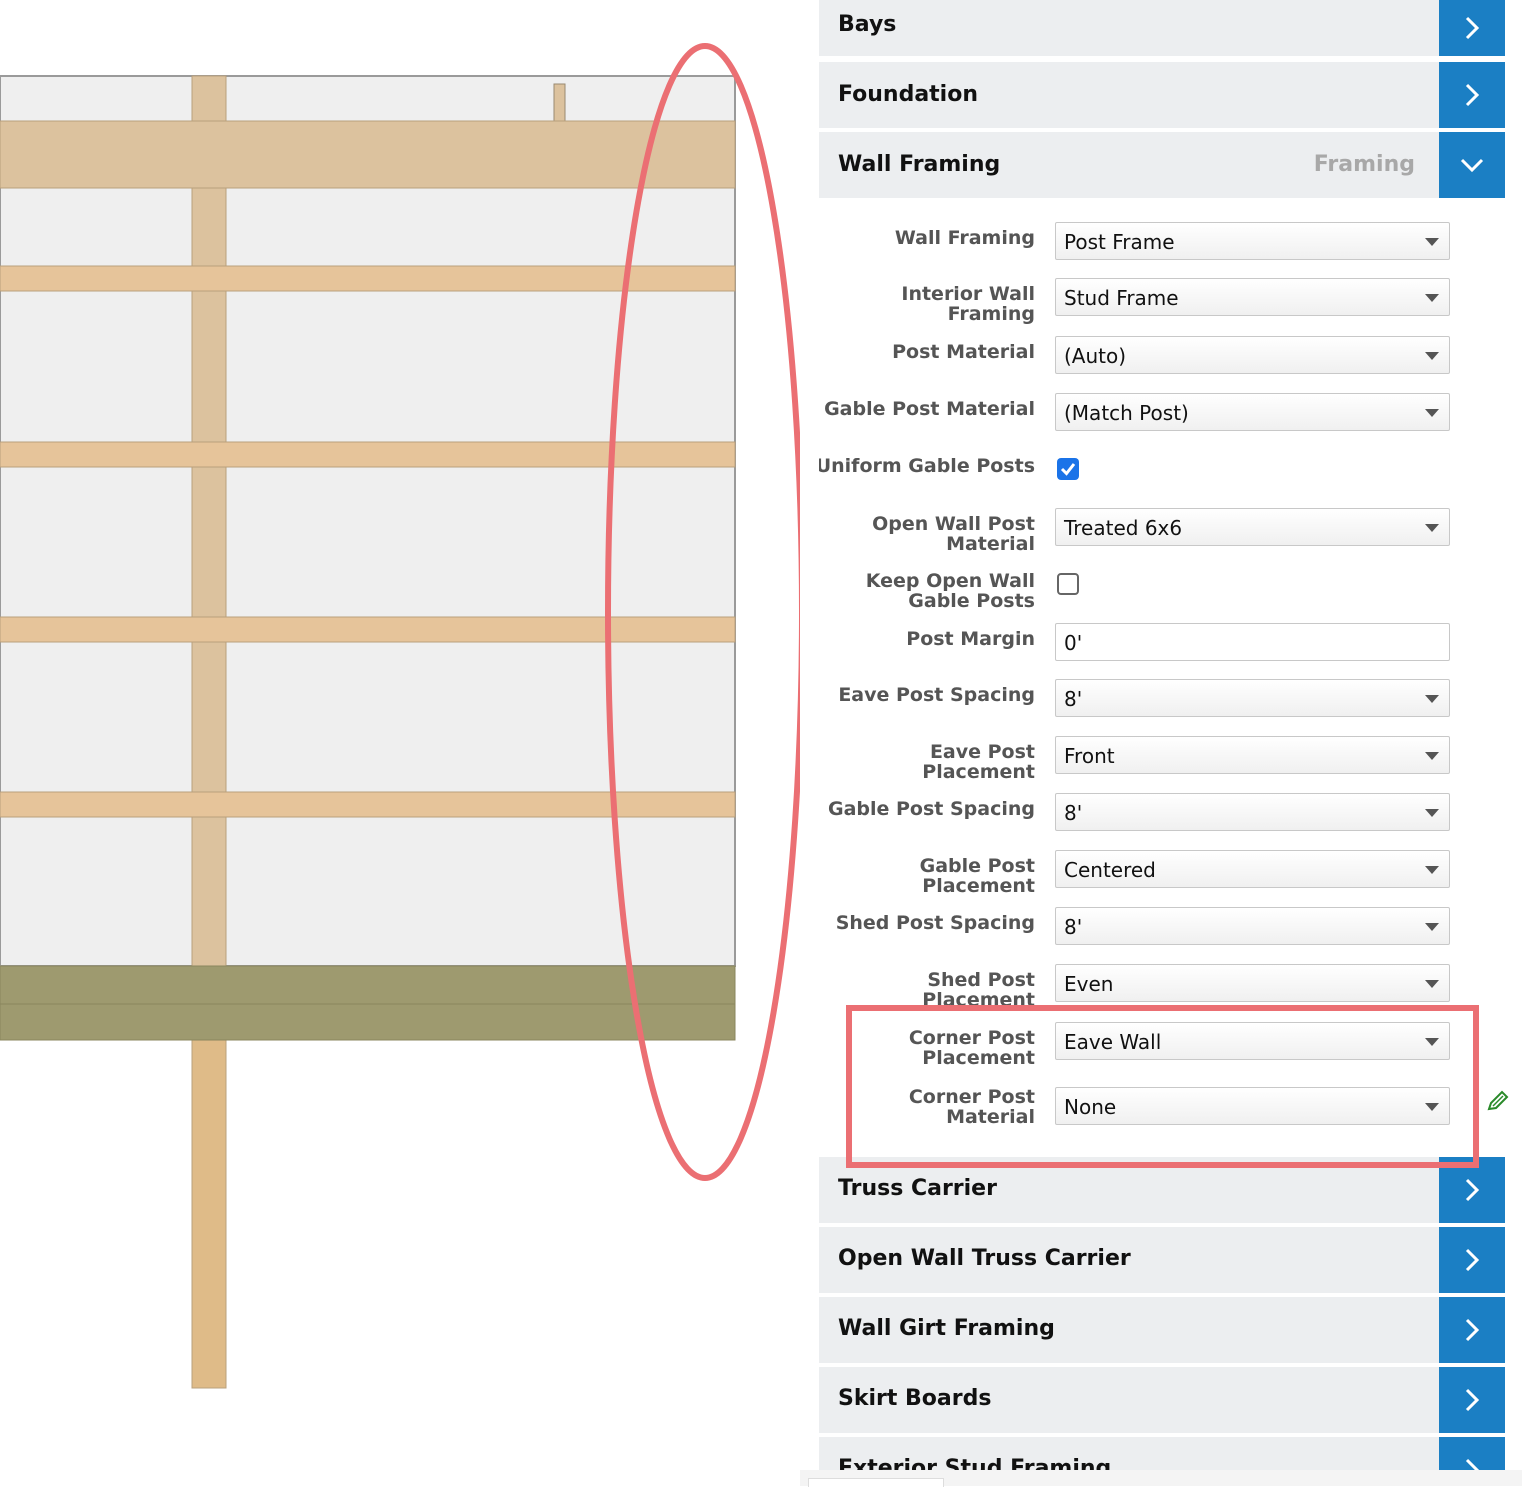 The height and width of the screenshot is (1487, 1522). What do you see at coordinates (935, 923) in the screenshot?
I see `field-label: Shed Post Spacing` at bounding box center [935, 923].